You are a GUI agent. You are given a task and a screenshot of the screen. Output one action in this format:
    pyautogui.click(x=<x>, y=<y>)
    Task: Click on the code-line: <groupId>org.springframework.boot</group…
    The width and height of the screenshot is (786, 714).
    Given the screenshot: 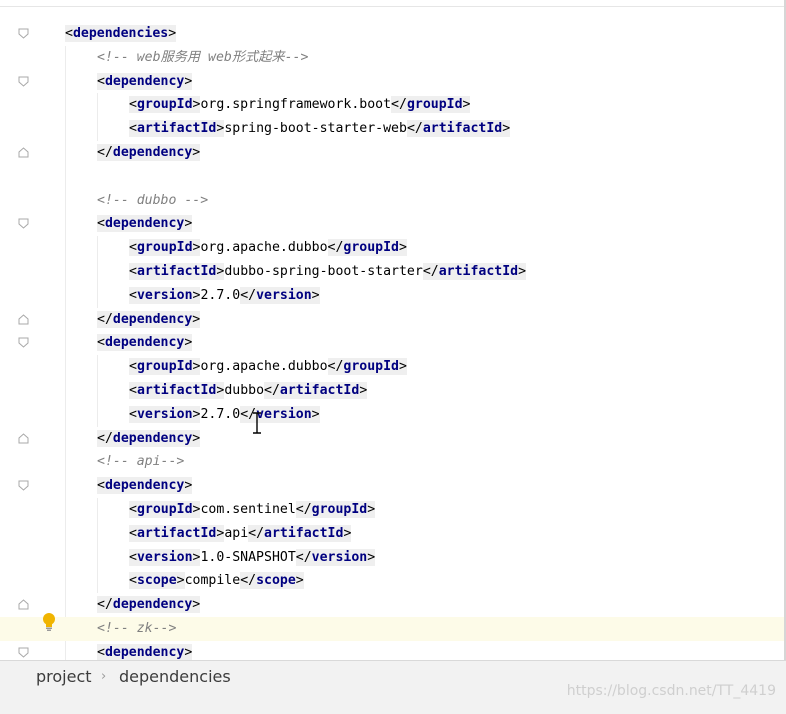 What is the action you would take?
    pyautogui.click(x=392, y=105)
    